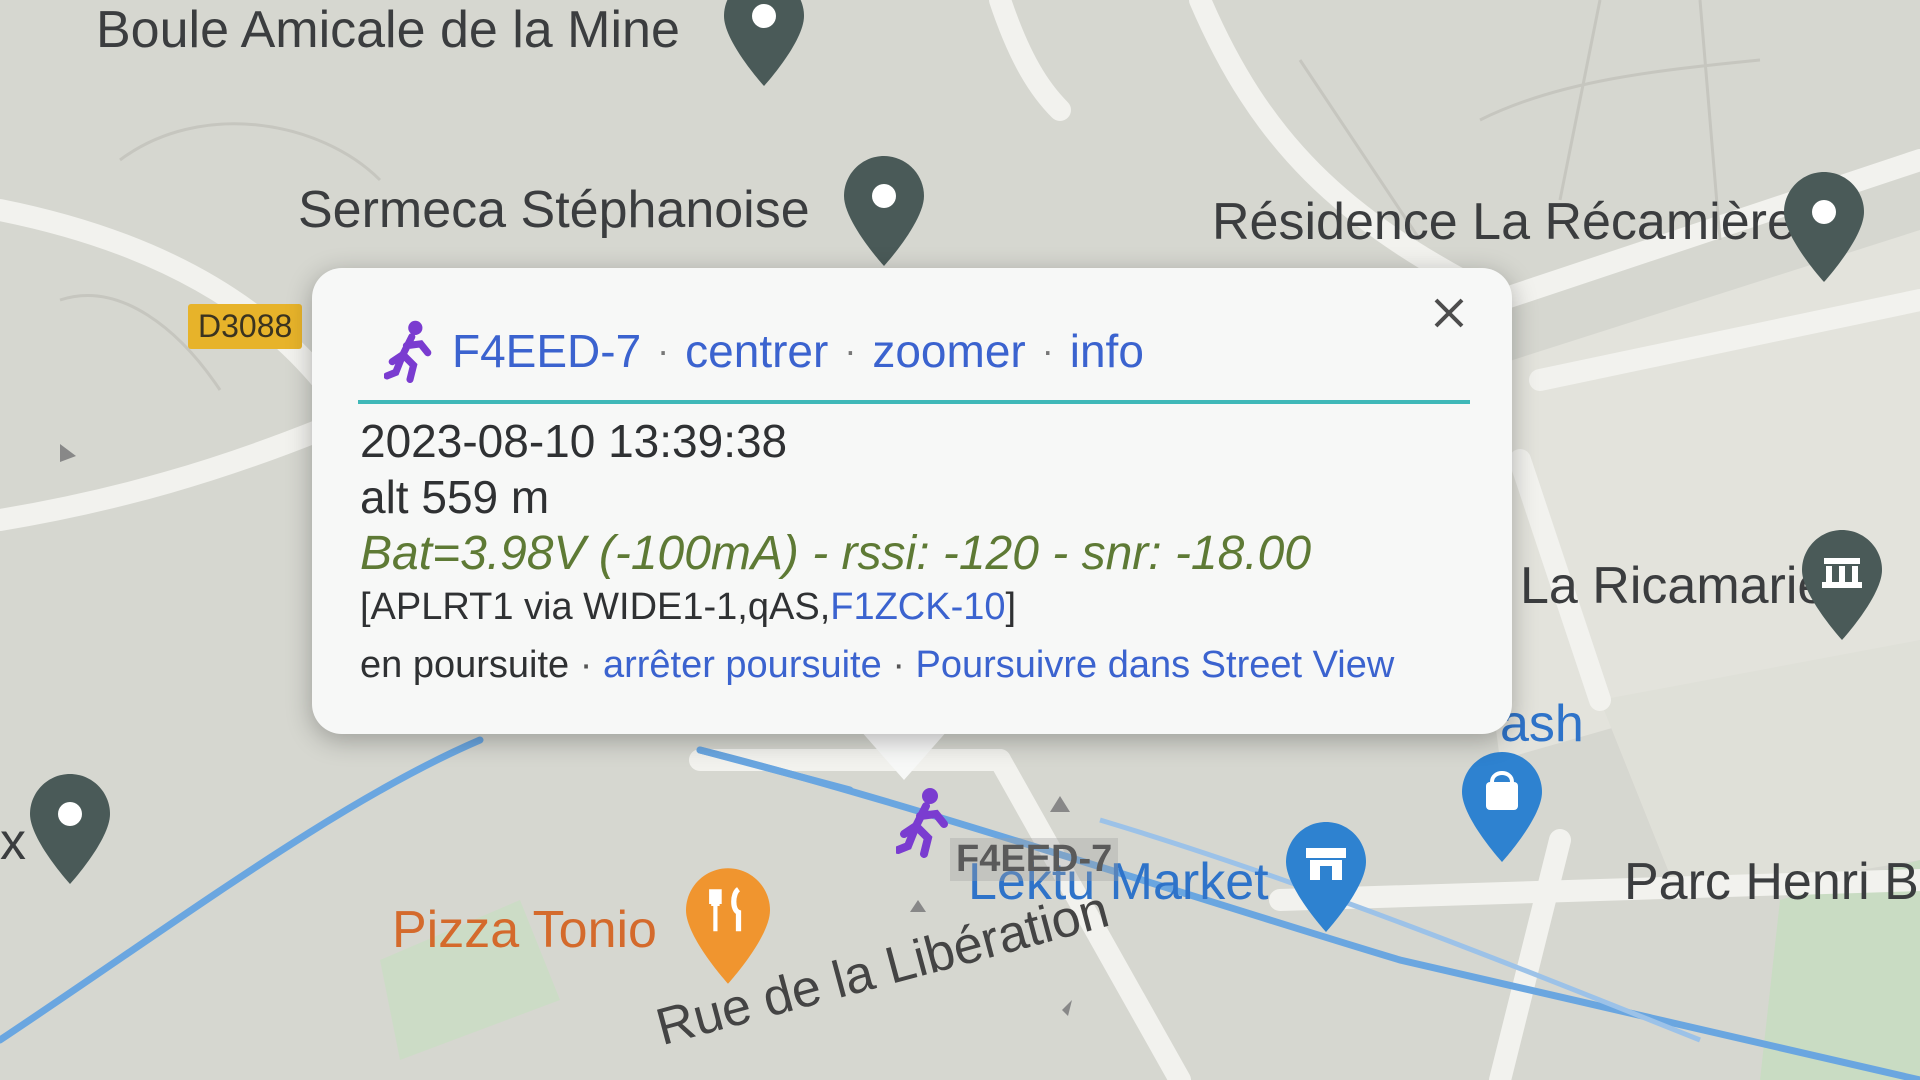  I want to click on zoom-link: zoomer, so click(948, 351).